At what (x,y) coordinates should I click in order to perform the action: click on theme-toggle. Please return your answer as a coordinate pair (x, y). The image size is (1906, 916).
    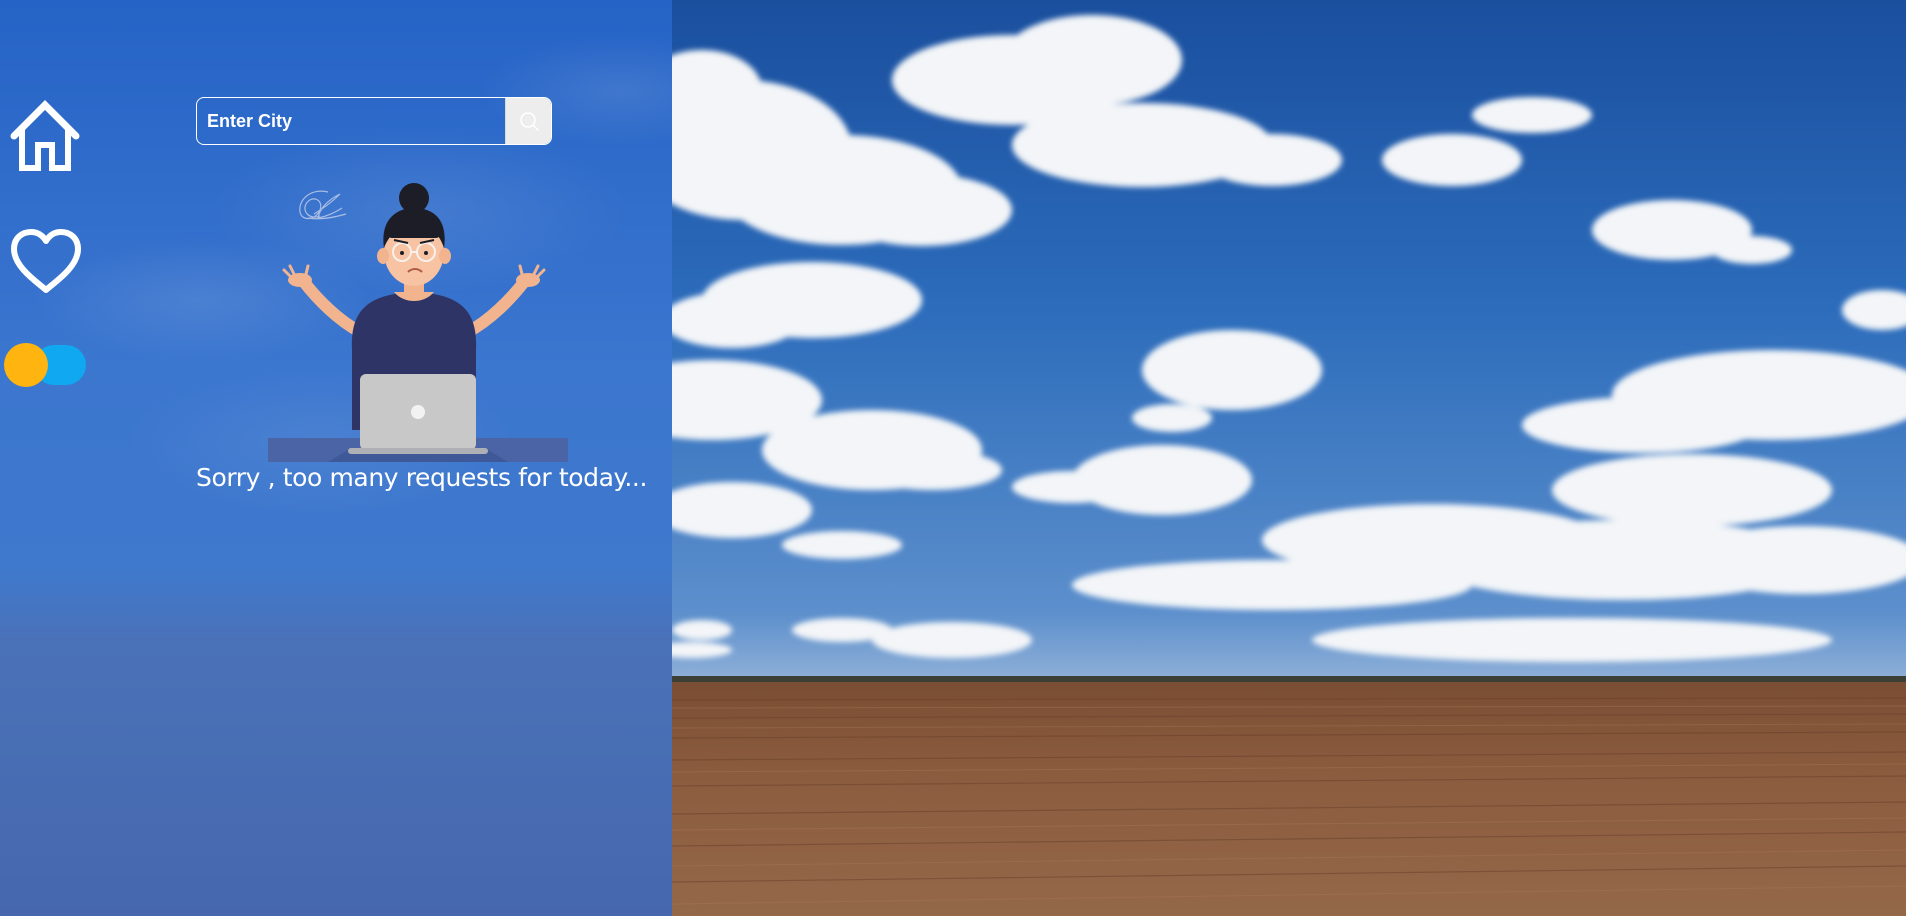
    Looking at the image, I should click on (45, 365).